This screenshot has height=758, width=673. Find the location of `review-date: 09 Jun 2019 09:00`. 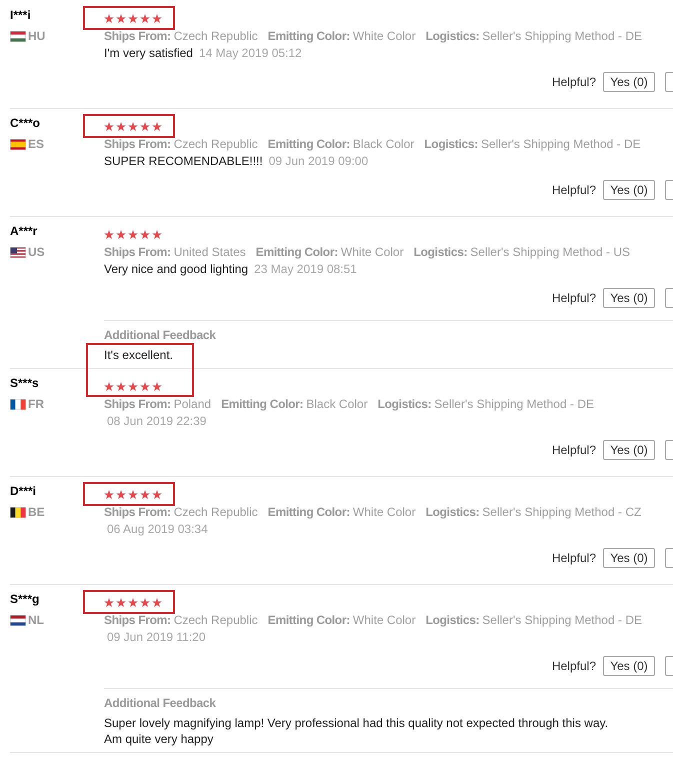

review-date: 09 Jun 2019 09:00 is located at coordinates (318, 161).